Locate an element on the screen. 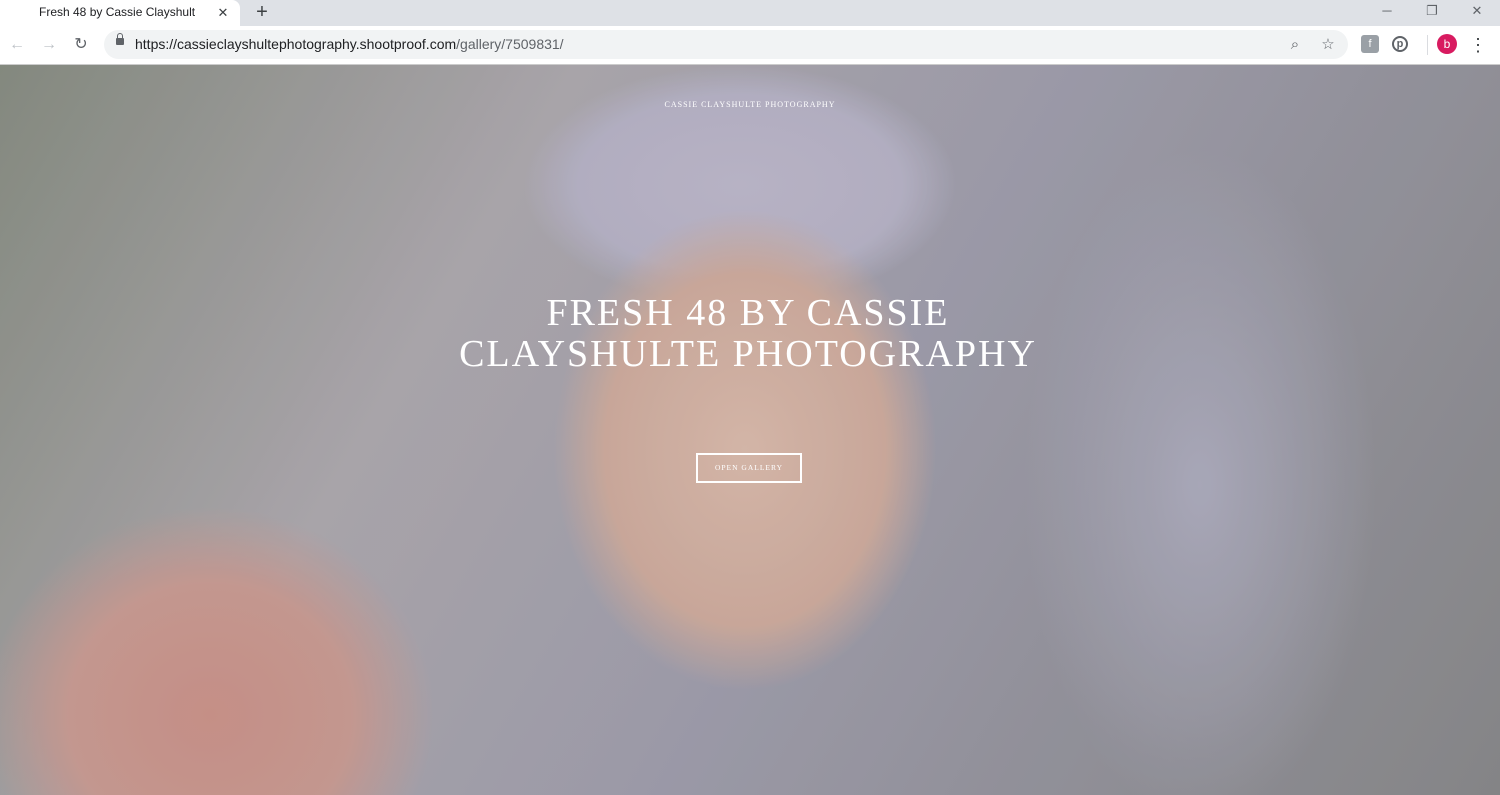 Image resolution: width=1500 pixels, height=795 pixels. browser-menu-icon: ⋮ is located at coordinates (1478, 45).